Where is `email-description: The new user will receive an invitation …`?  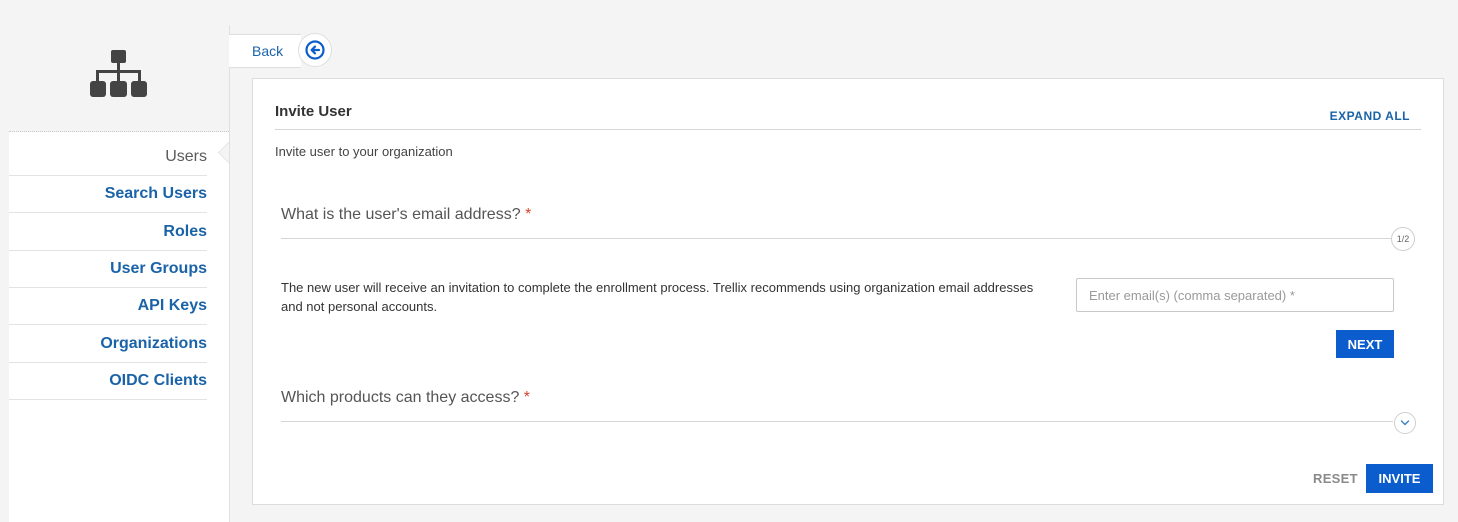
email-description: The new user will receive an invitation … is located at coordinates (657, 297).